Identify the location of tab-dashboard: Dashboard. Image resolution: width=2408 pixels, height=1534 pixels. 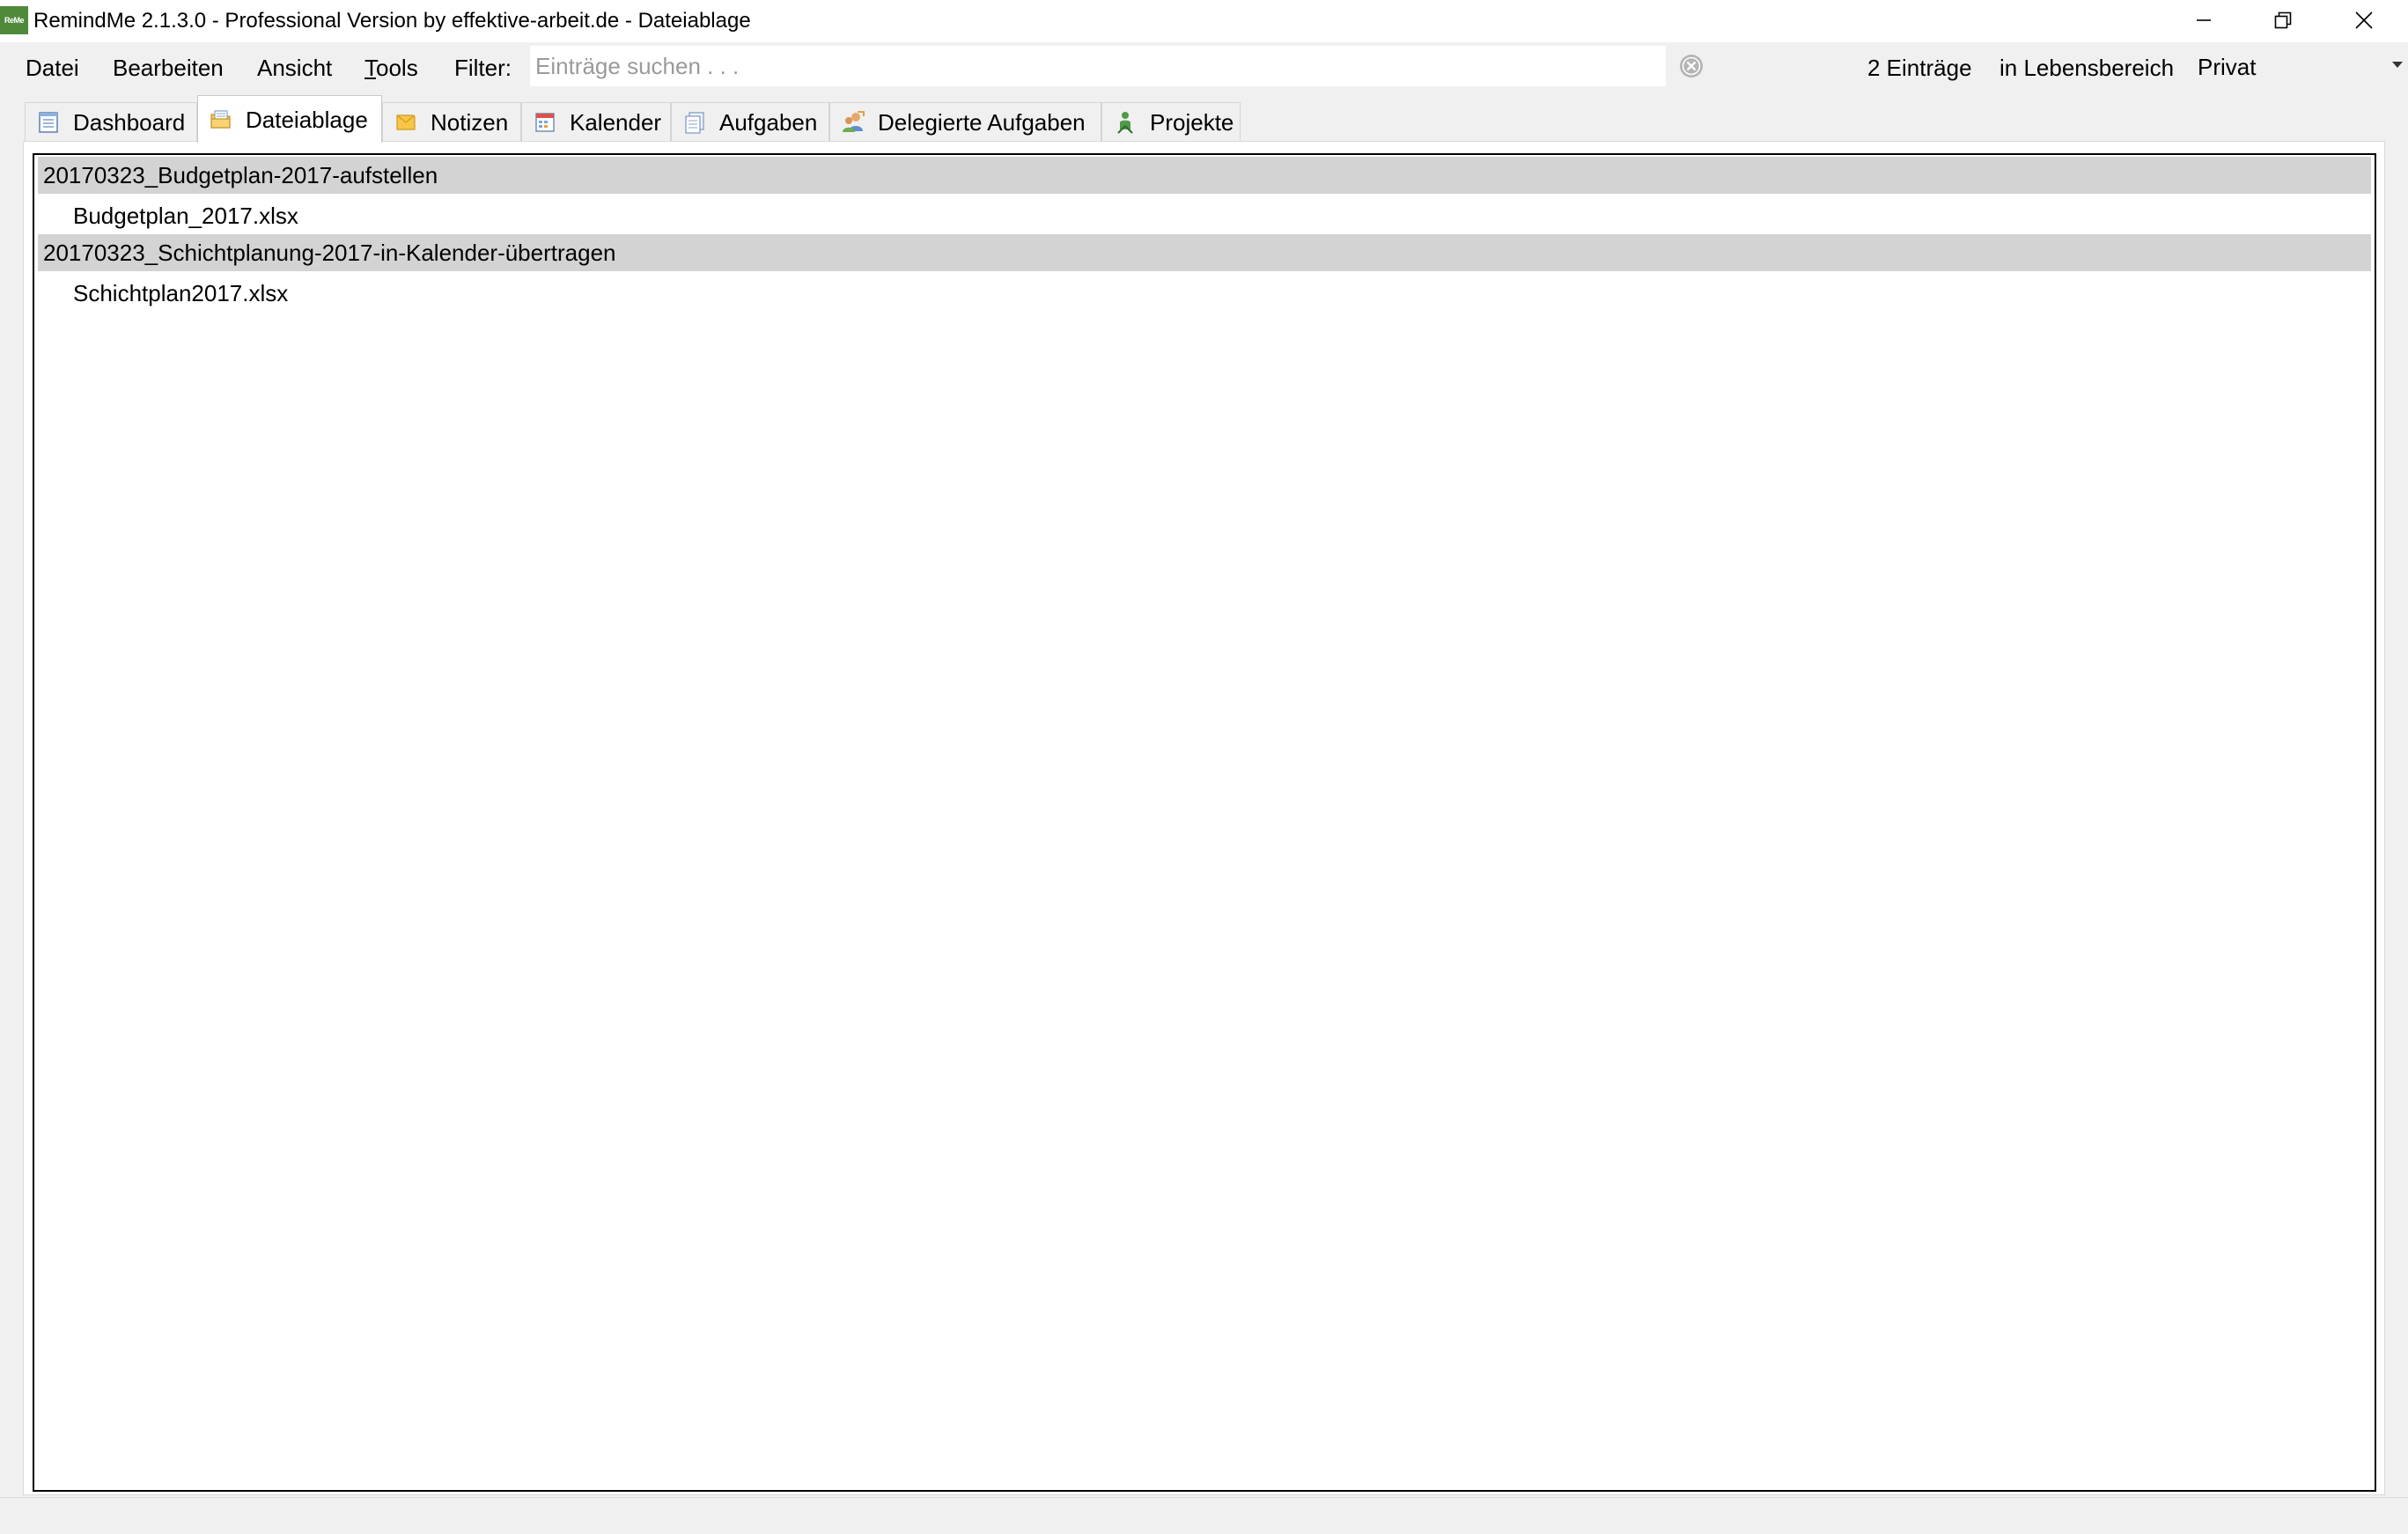
(111, 122).